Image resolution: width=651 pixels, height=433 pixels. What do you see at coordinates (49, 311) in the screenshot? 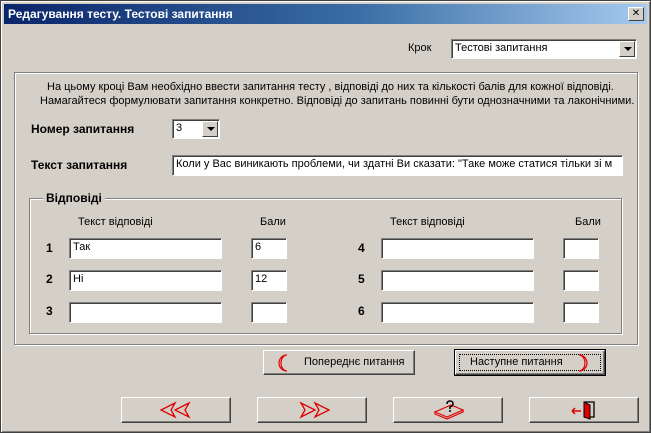
I see `answer-number: 3` at bounding box center [49, 311].